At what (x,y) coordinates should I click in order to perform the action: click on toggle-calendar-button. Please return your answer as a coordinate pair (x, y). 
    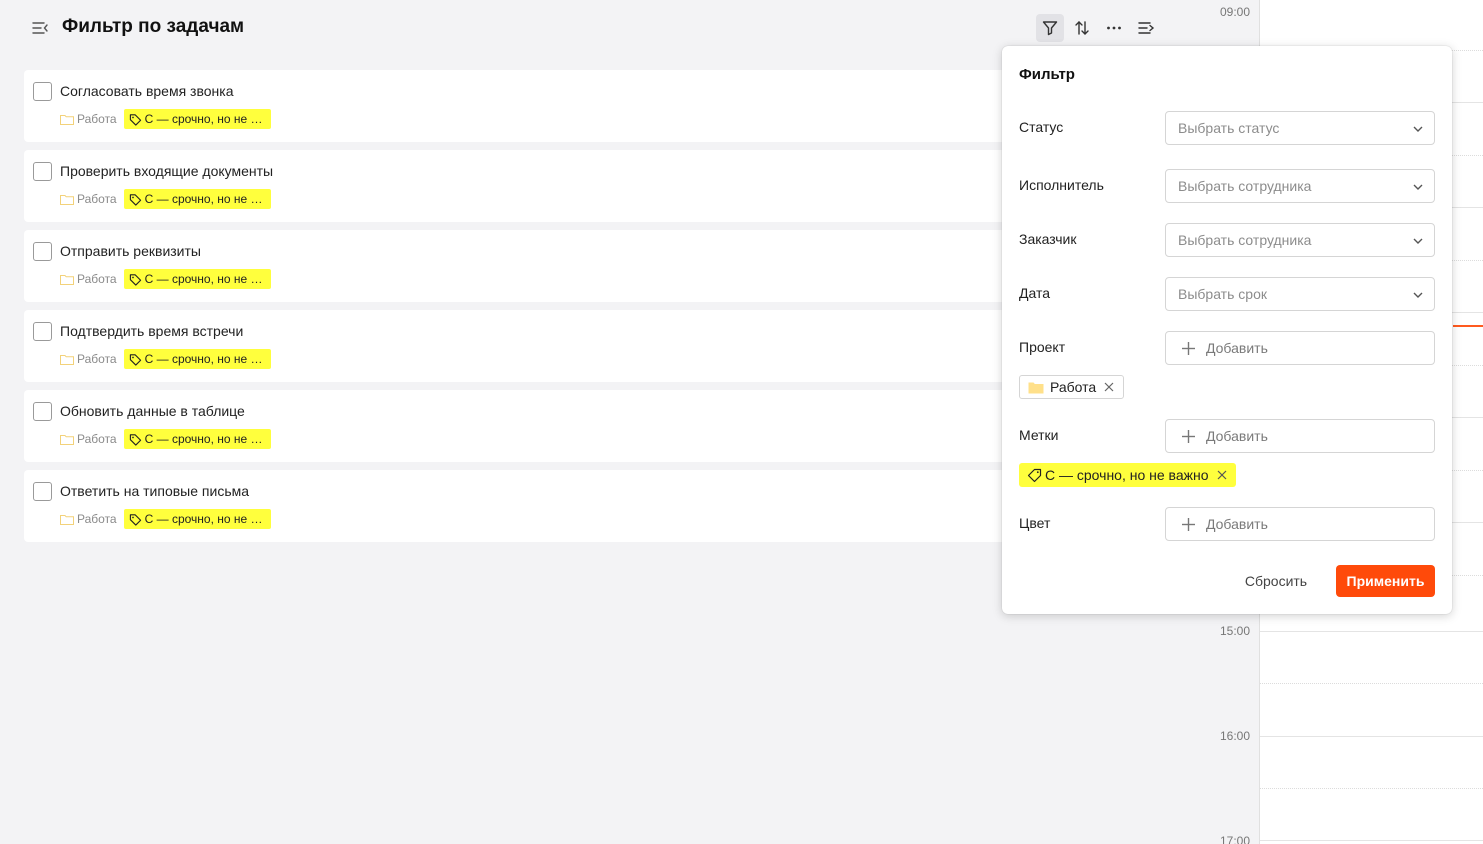
    Looking at the image, I should click on (1146, 28).